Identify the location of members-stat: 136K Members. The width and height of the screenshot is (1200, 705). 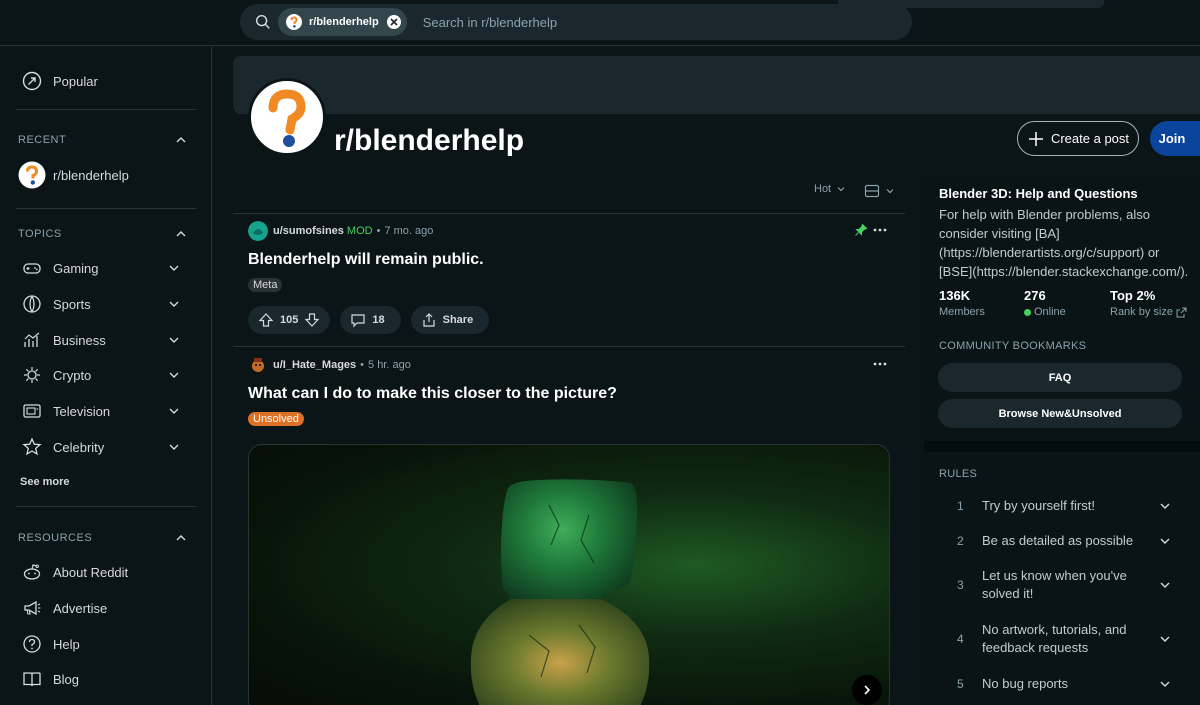
(962, 303).